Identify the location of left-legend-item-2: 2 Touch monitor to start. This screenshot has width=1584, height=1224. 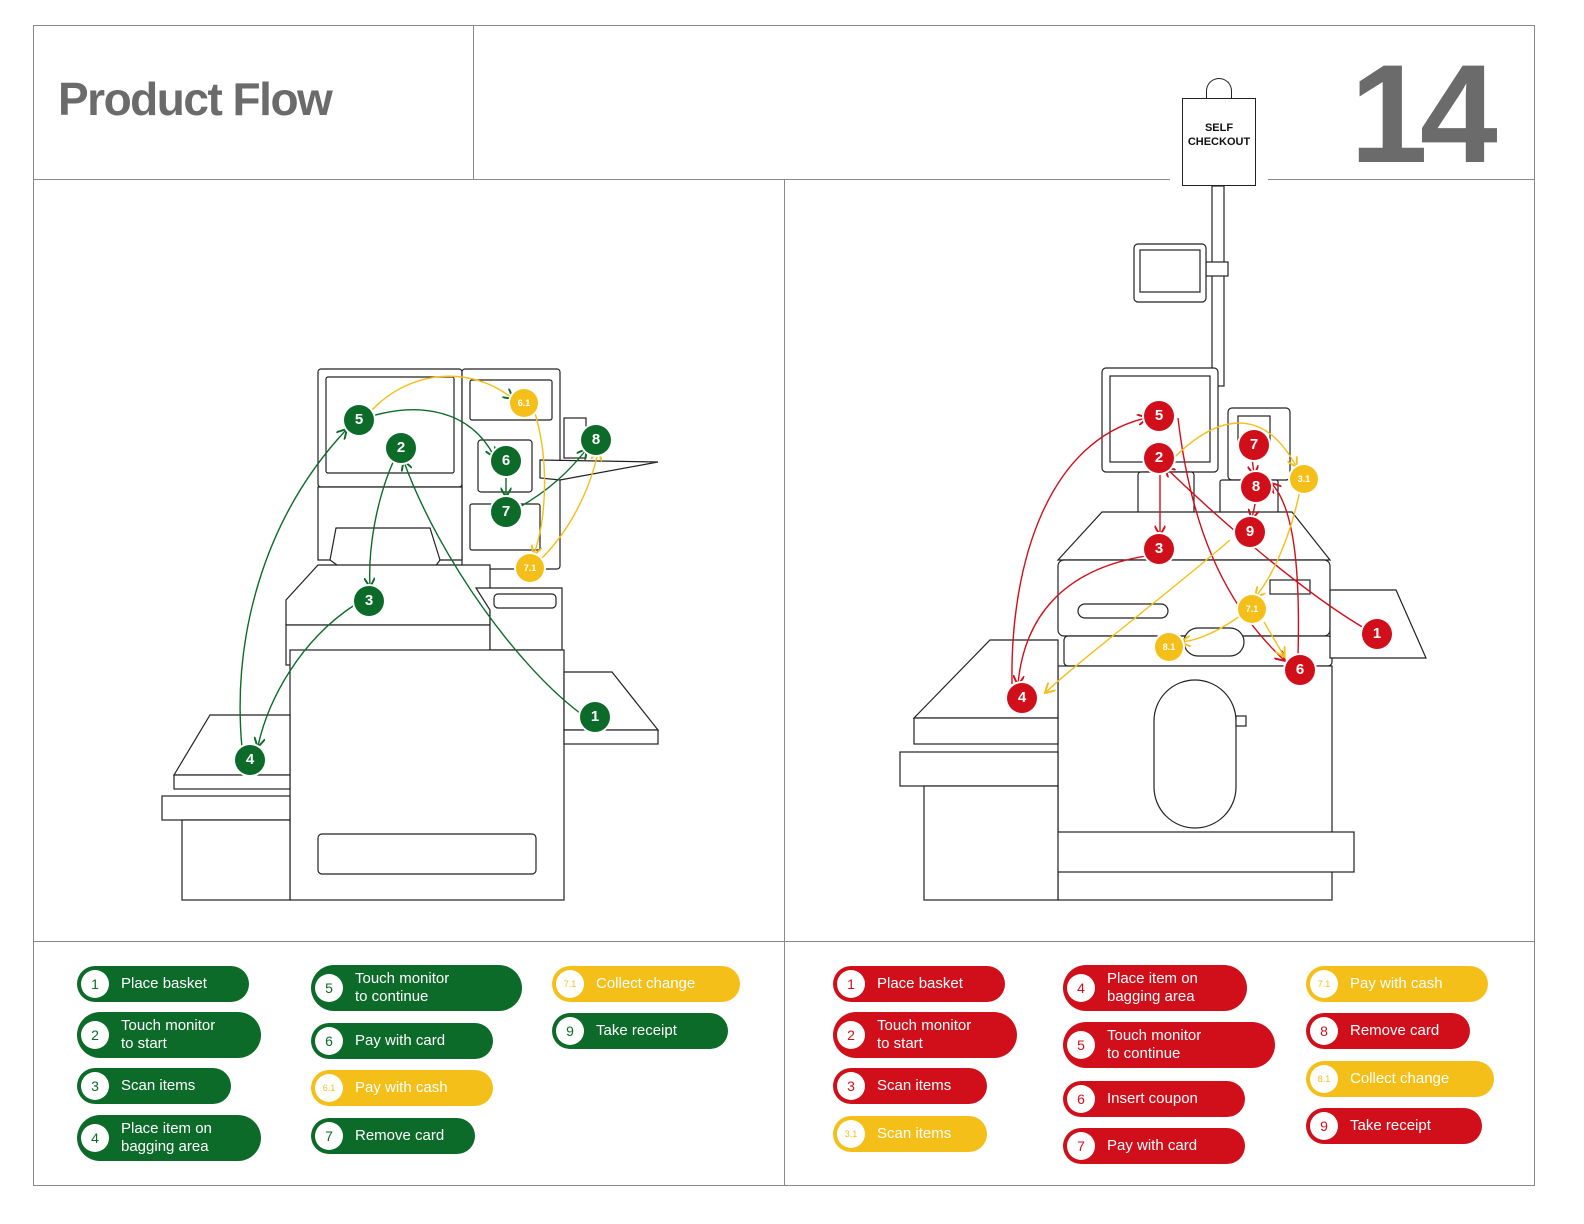
(169, 1035).